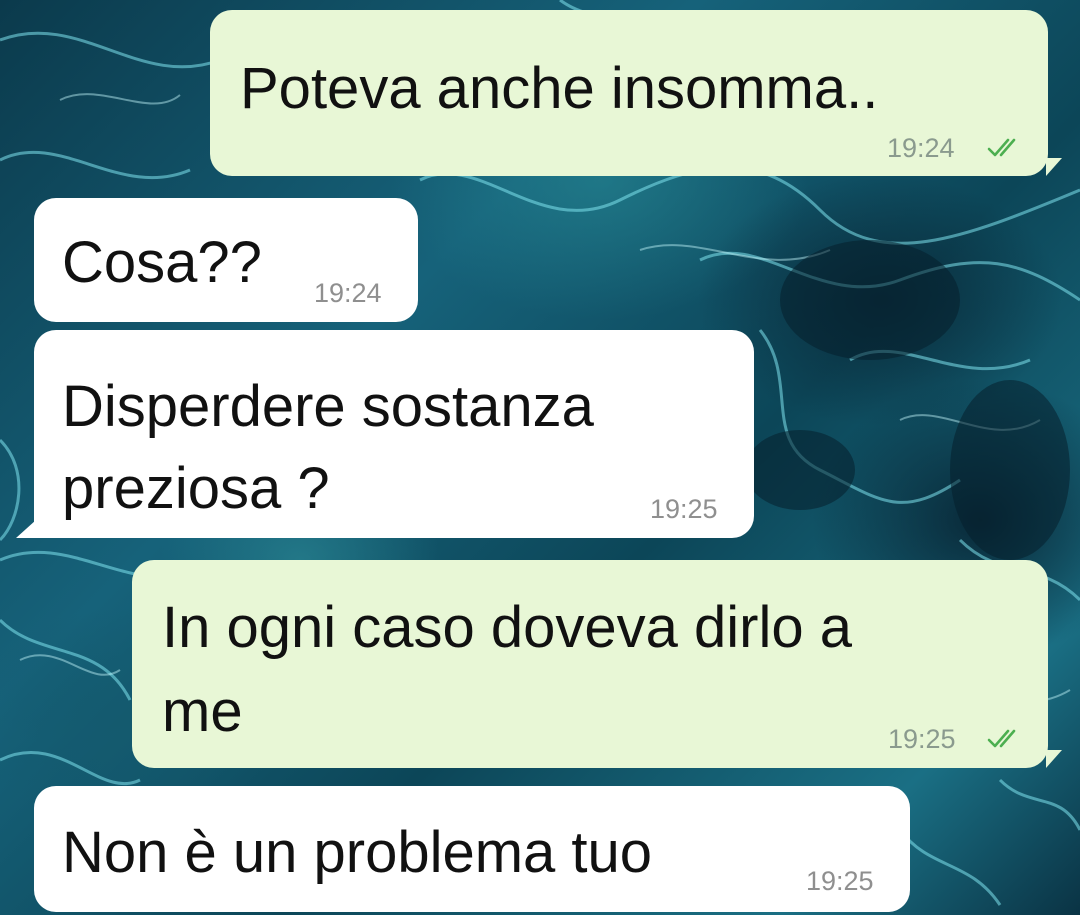  I want to click on message-incoming: Cosa?? 19:24, so click(226, 260).